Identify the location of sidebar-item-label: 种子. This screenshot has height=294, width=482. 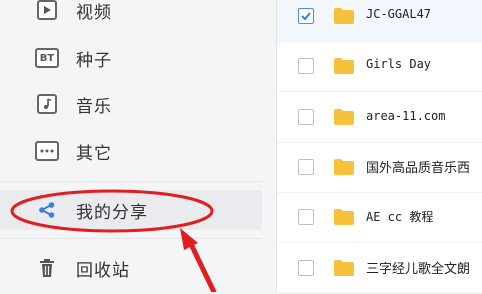
(94, 60).